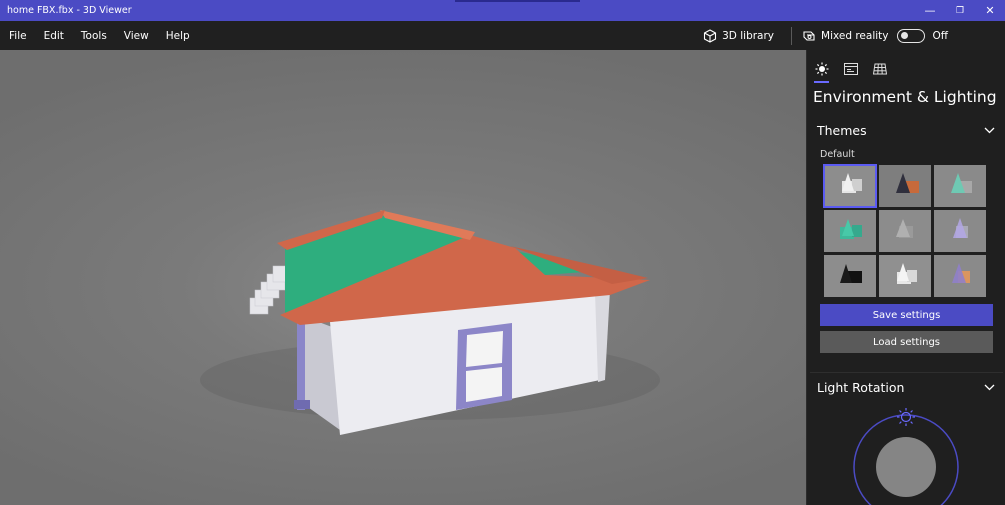  Describe the element at coordinates (861, 387) in the screenshot. I see `light-rotation-label: Light Rotation` at that location.